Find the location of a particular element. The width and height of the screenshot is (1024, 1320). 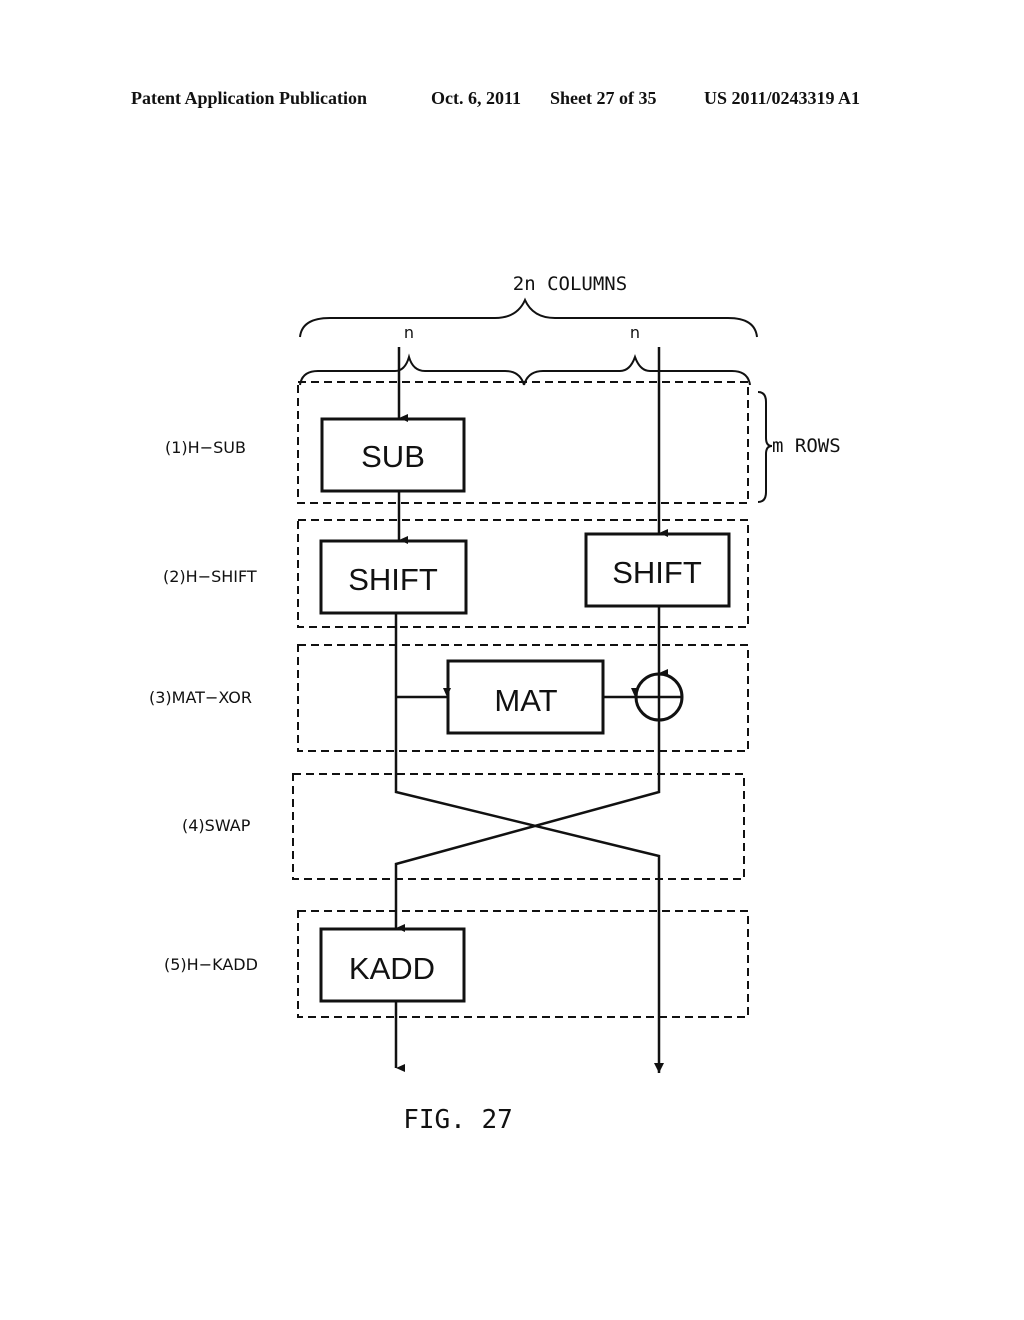

kadd-block-label: KADD is located at coordinates (392, 968).